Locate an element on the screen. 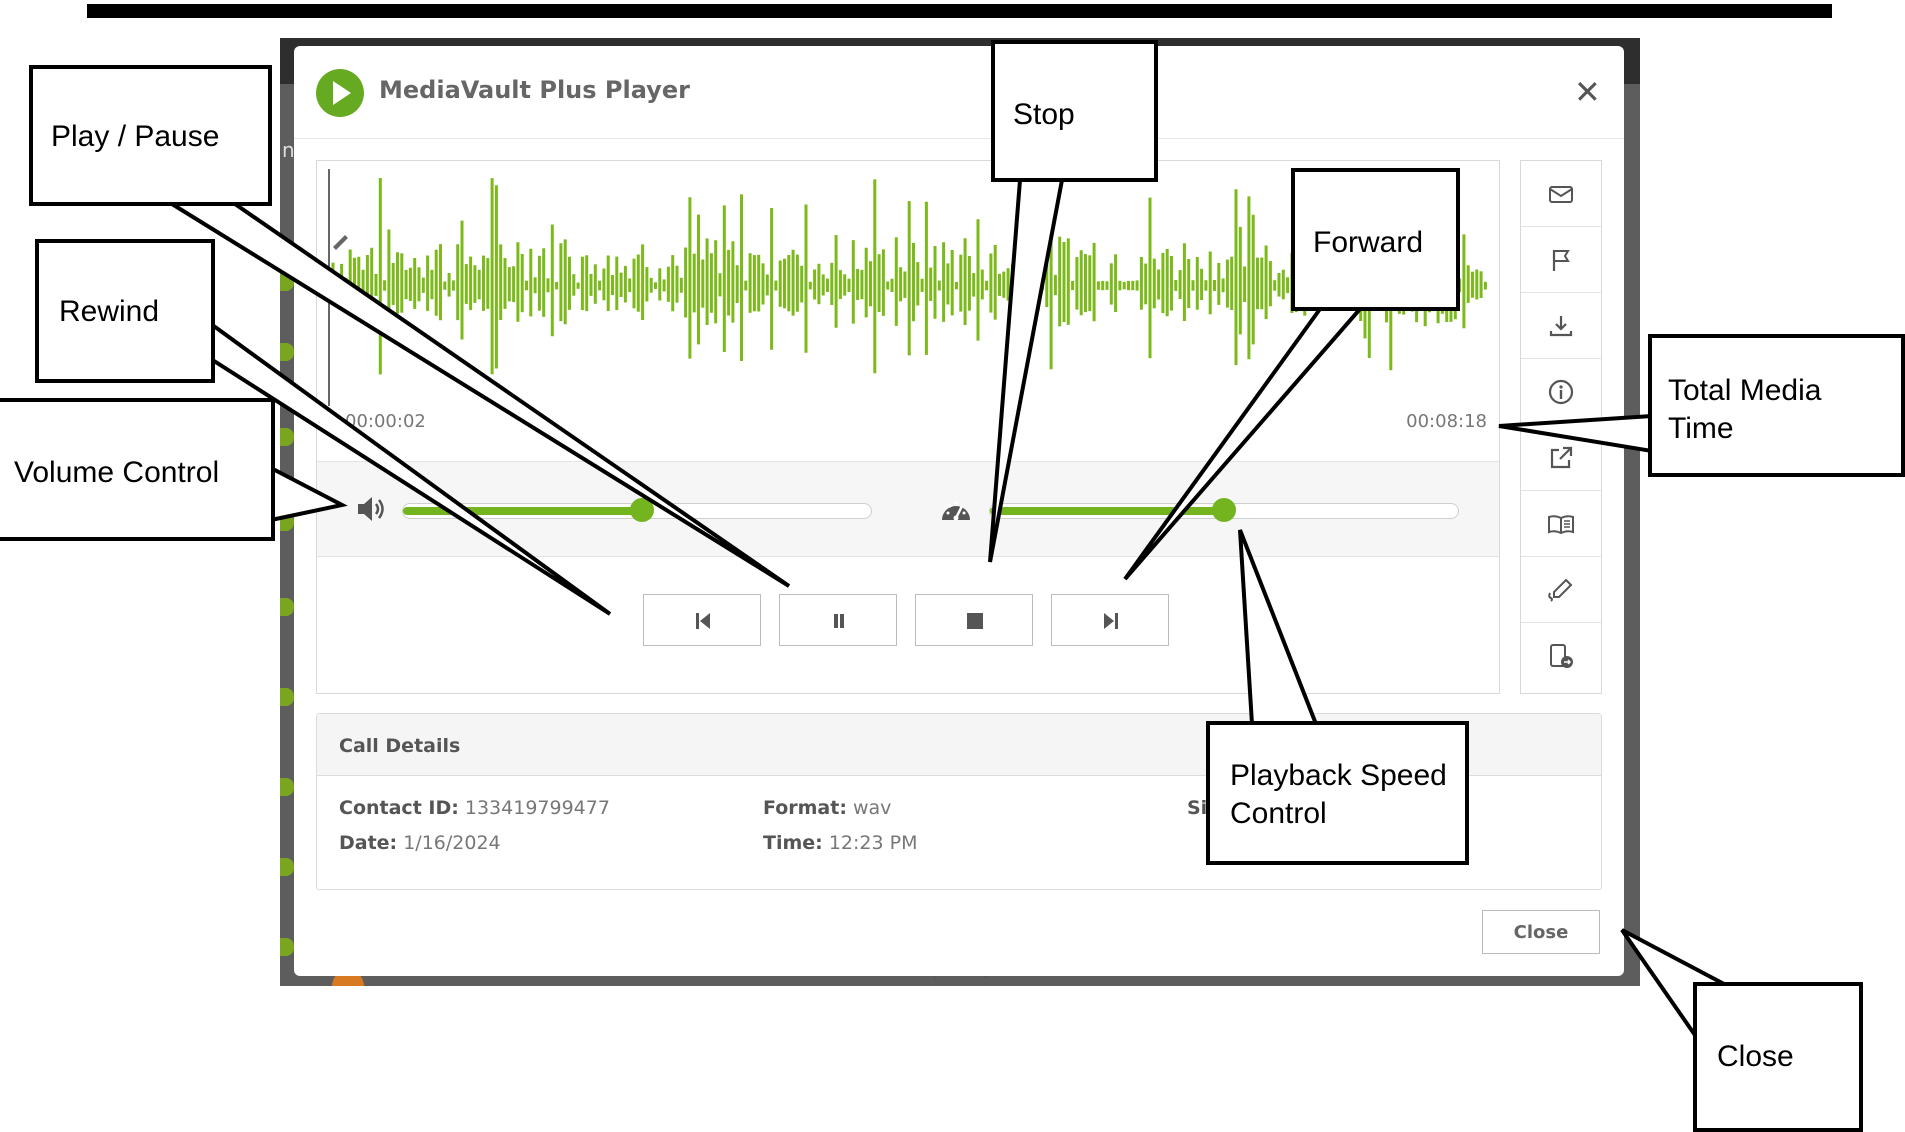 Image resolution: width=1905 pixels, height=1132 pixels. download-icon is located at coordinates (1561, 326).